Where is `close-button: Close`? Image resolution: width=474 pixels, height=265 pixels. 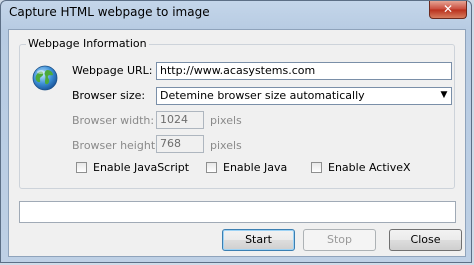
close-button: Close is located at coordinates (425, 240).